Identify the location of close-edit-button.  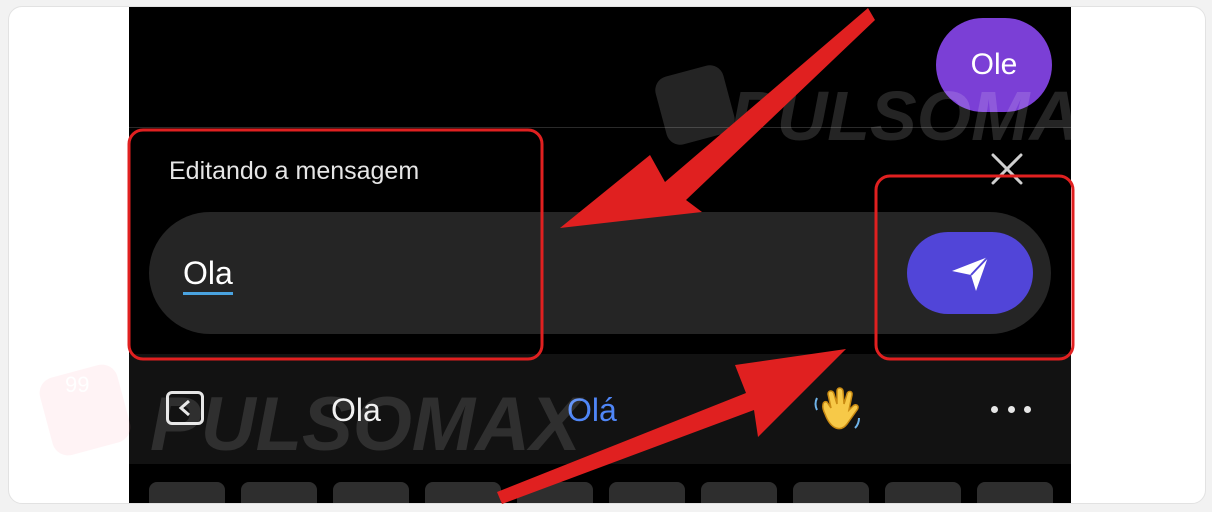
(1007, 169).